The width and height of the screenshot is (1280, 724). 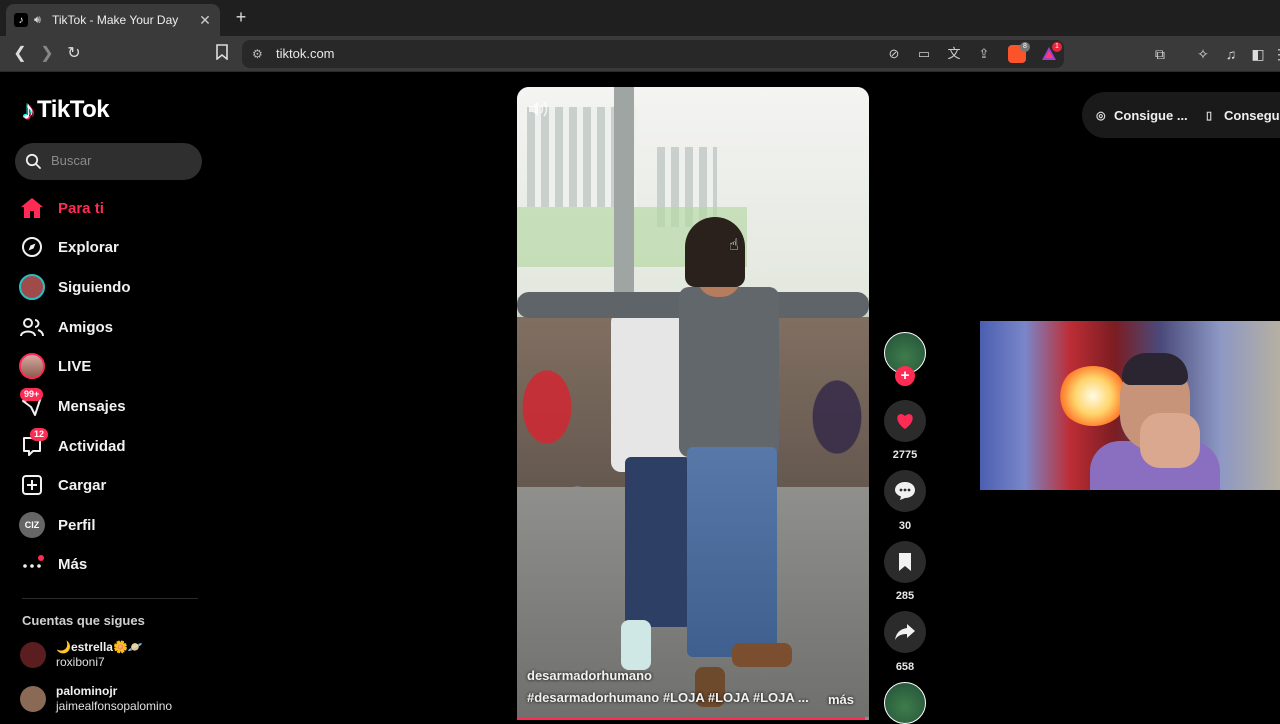 What do you see at coordinates (74, 54) in the screenshot?
I see `reload-button: ↻` at bounding box center [74, 54].